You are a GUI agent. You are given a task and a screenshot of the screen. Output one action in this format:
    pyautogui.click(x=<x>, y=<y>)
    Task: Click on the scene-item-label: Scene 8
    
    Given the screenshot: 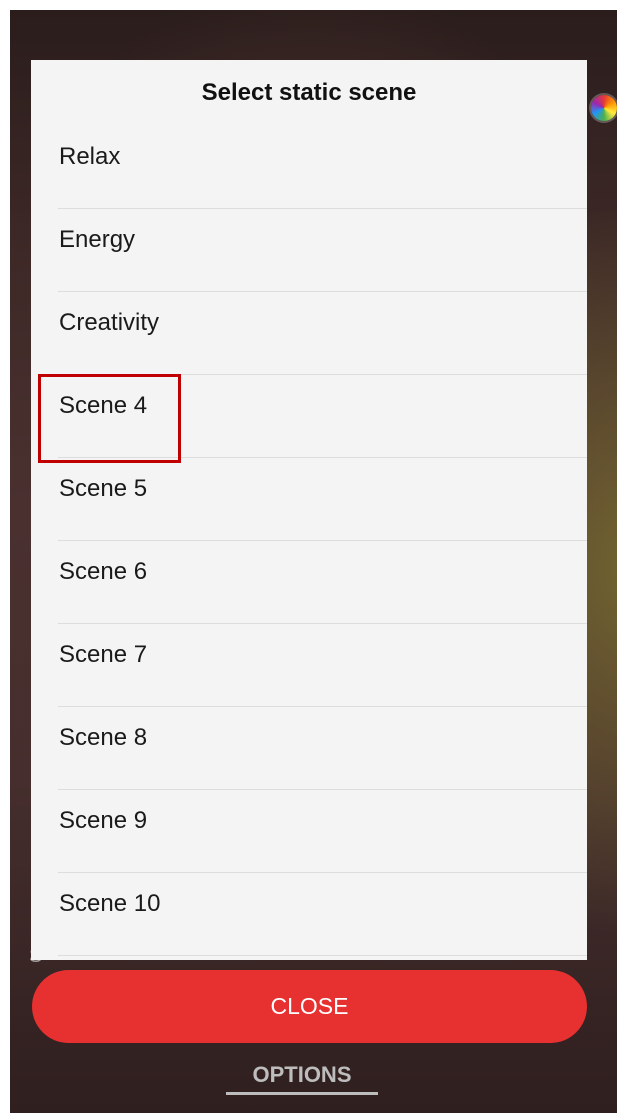 What is the action you would take?
    pyautogui.click(x=103, y=737)
    